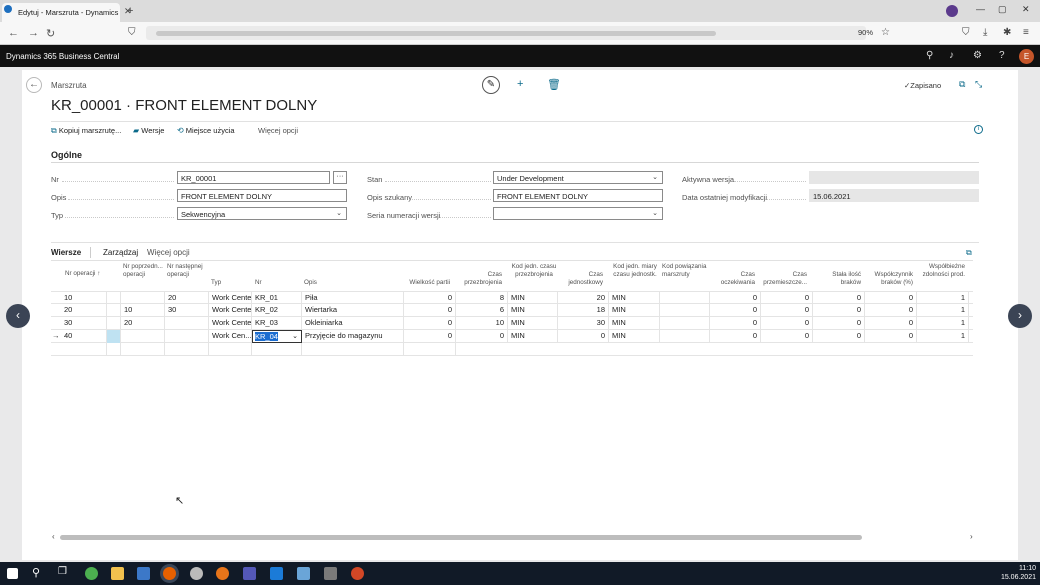 The height and width of the screenshot is (585, 1040). What do you see at coordinates (53, 536) in the screenshot?
I see `scroll-left-icon: ‹` at bounding box center [53, 536].